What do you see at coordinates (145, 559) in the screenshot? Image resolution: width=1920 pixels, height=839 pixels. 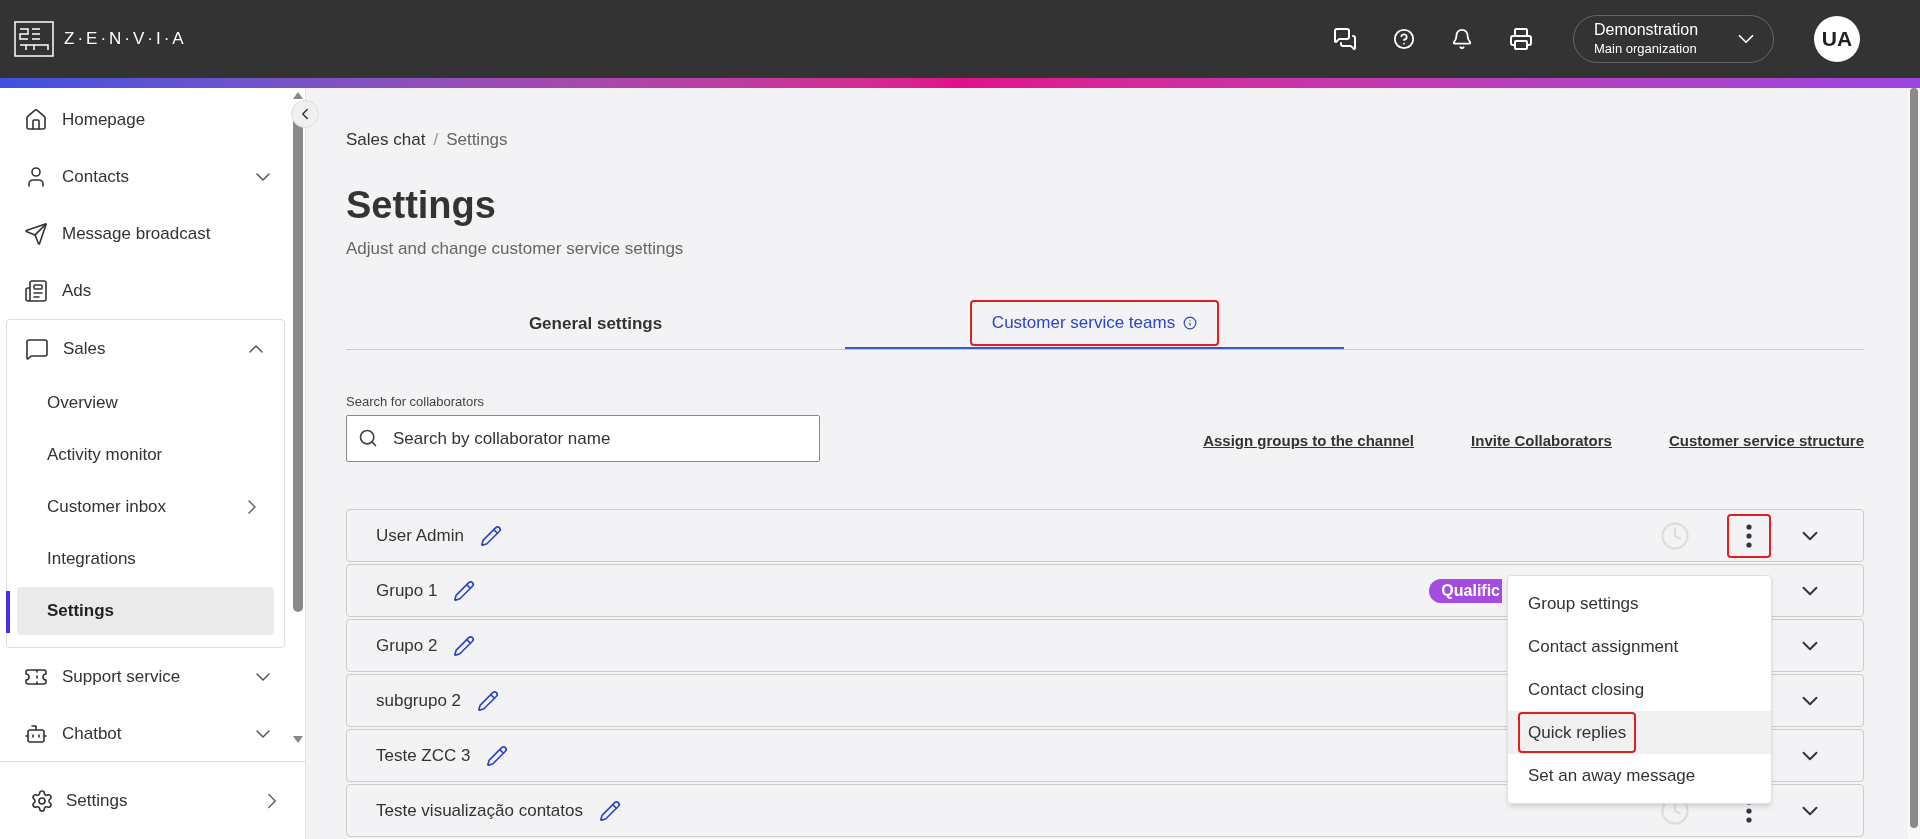 I see `sidebar-subitem: Integrations` at bounding box center [145, 559].